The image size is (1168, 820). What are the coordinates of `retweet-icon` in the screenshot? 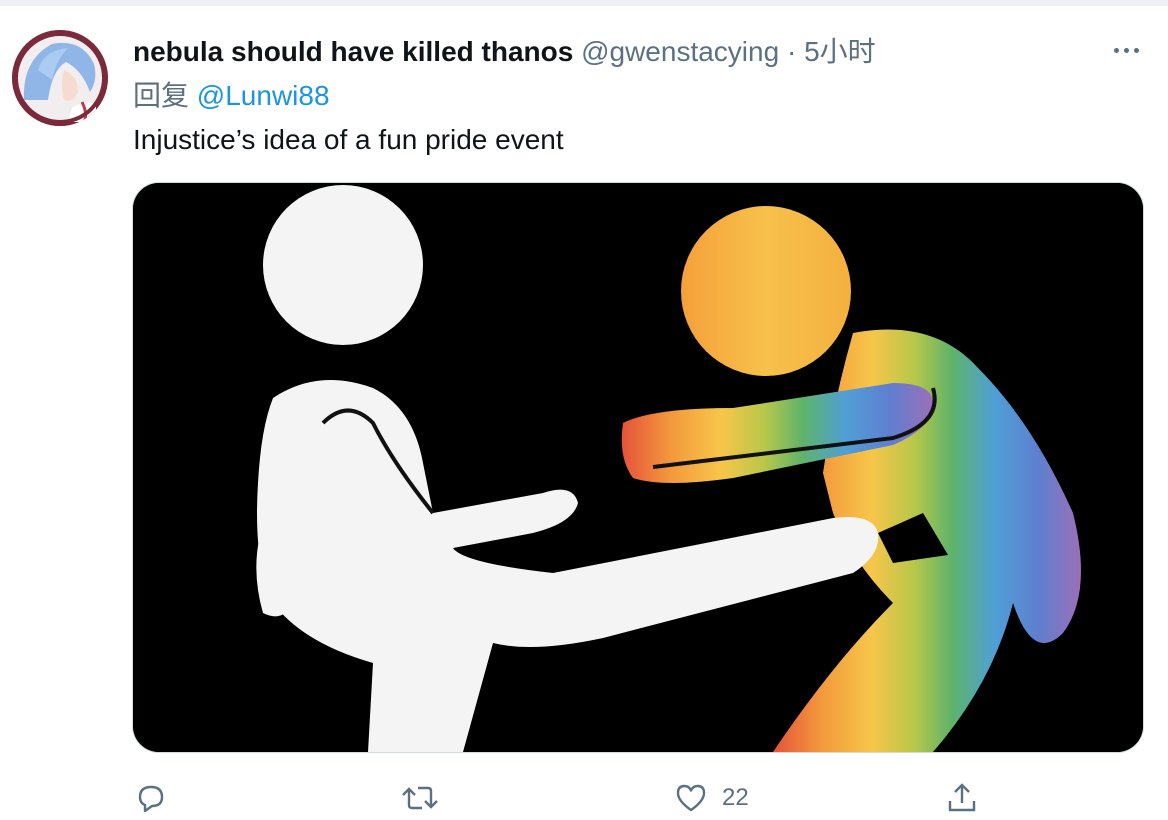 It's located at (420, 798).